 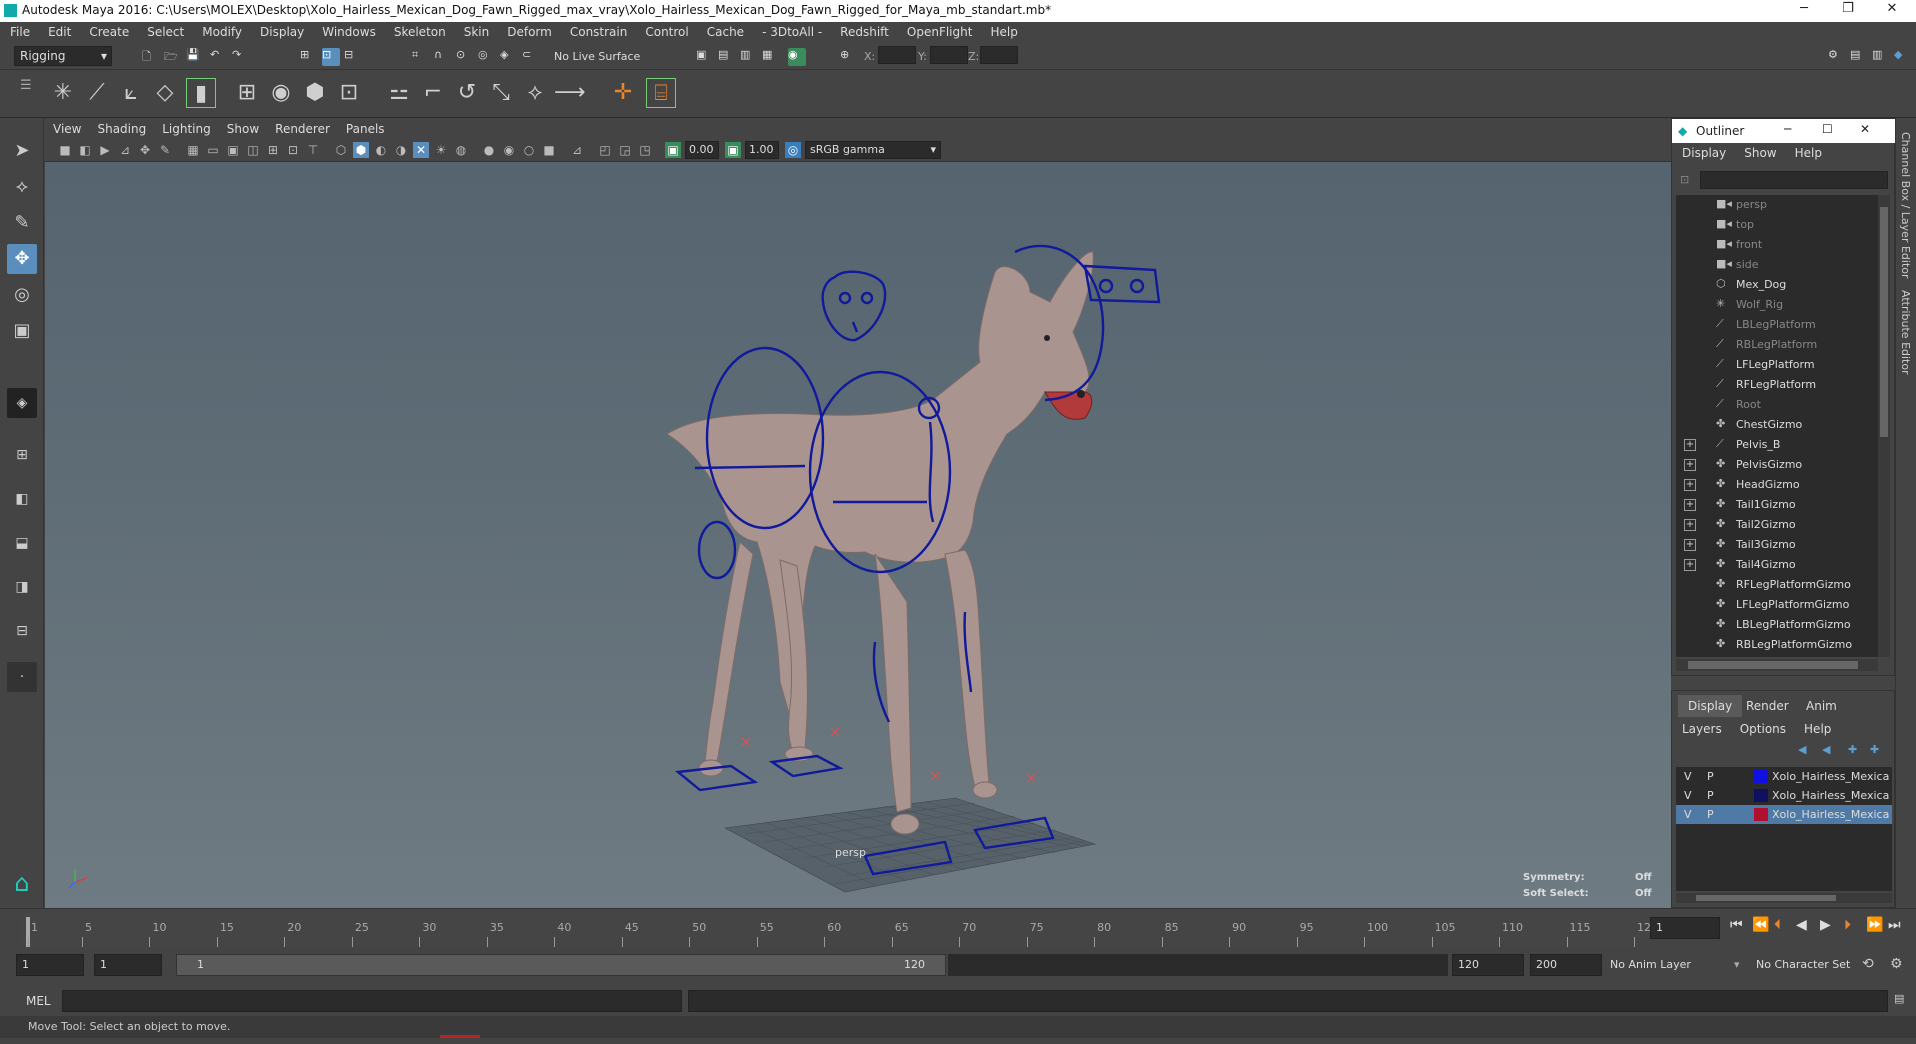 I want to click on color-space-dropdown: sRGB gamma ▾, so click(x=873, y=150).